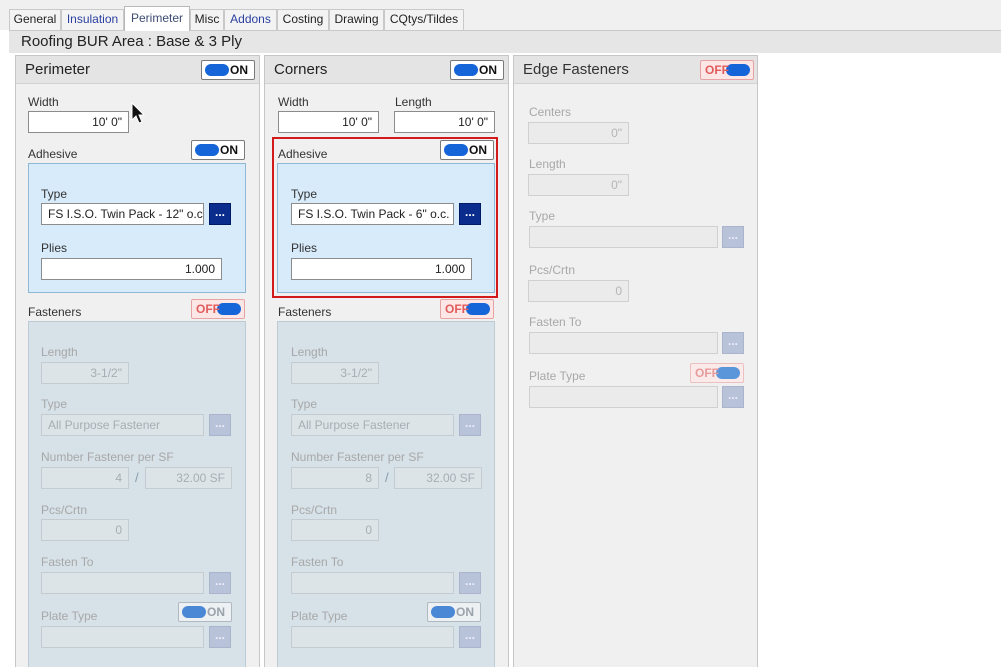 This screenshot has width=1001, height=667. I want to click on tab-drawing: Drawing, so click(356, 19).